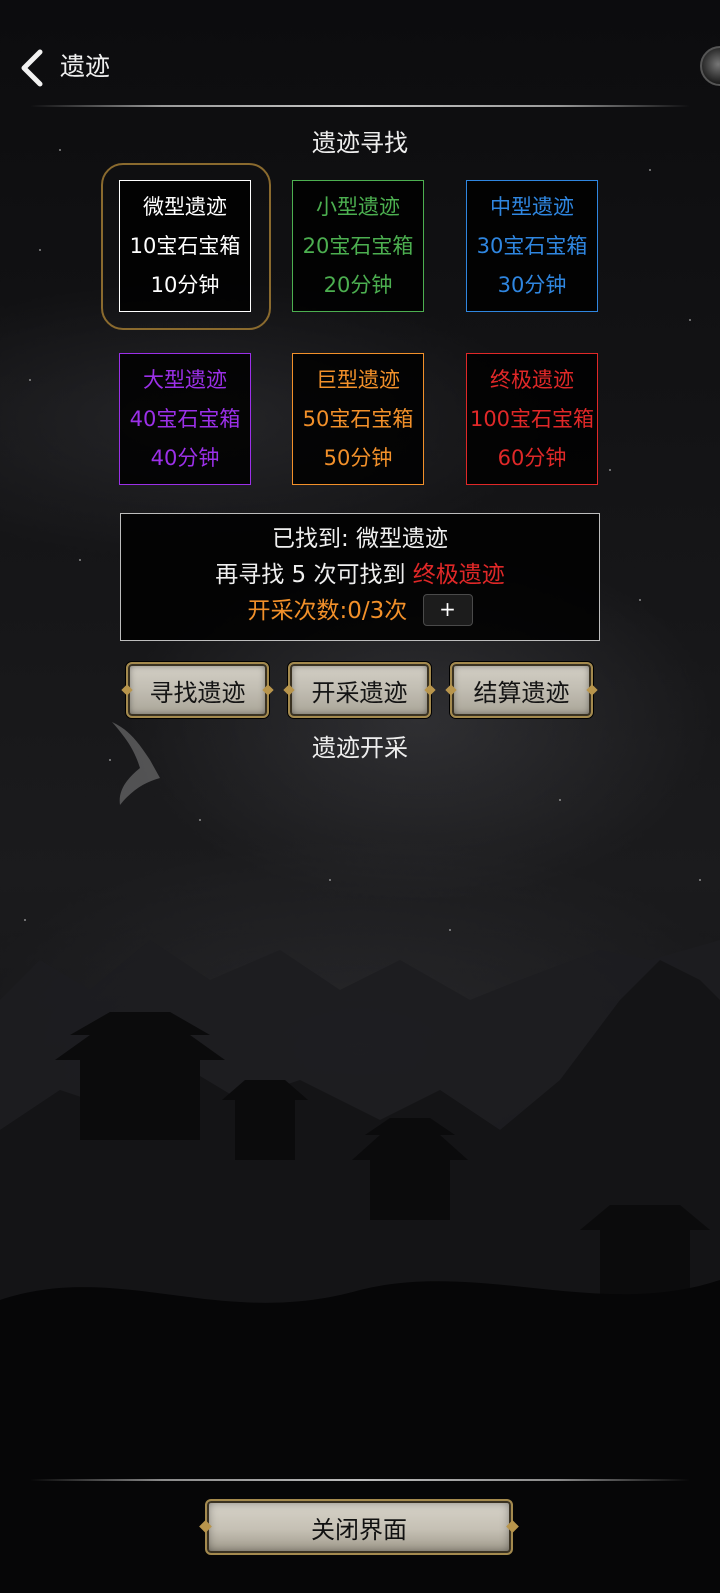  What do you see at coordinates (359, 690) in the screenshot?
I see `mine-ruin-button: 开采遗迹` at bounding box center [359, 690].